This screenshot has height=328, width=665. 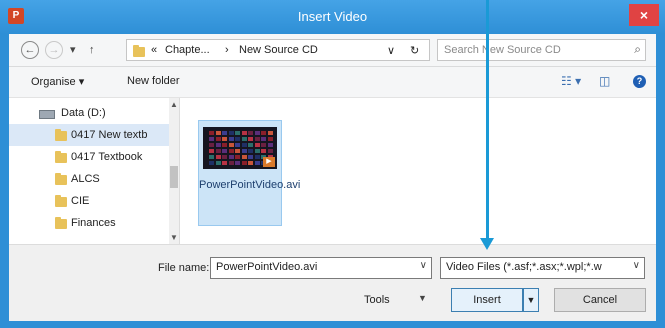 What do you see at coordinates (174, 237) in the screenshot?
I see `scroll-down-arrow-icon: ▼` at bounding box center [174, 237].